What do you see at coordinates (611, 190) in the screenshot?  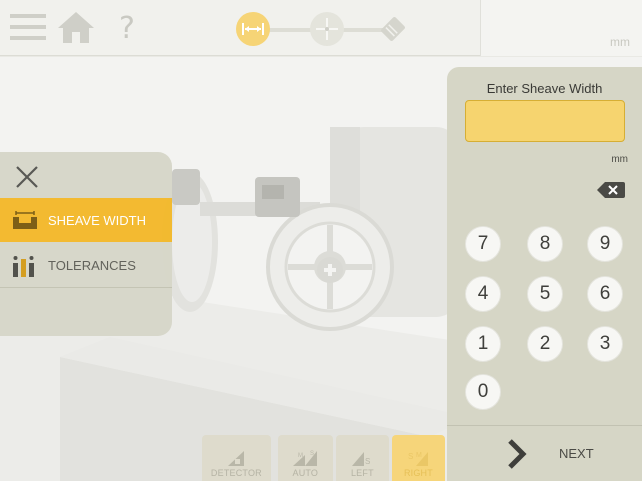 I see `backspace-icon` at bounding box center [611, 190].